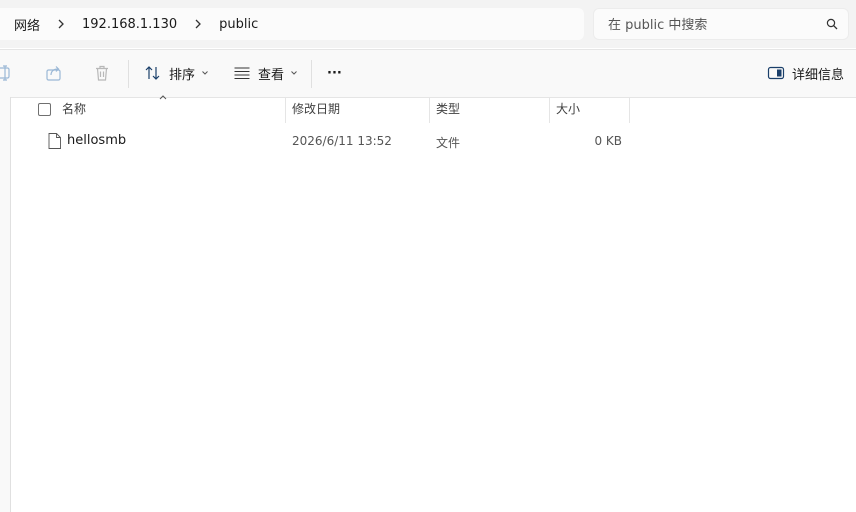 The image size is (856, 512). What do you see at coordinates (129, 24) in the screenshot?
I see `breadcrumb-item-host: 192.168.1.130` at bounding box center [129, 24].